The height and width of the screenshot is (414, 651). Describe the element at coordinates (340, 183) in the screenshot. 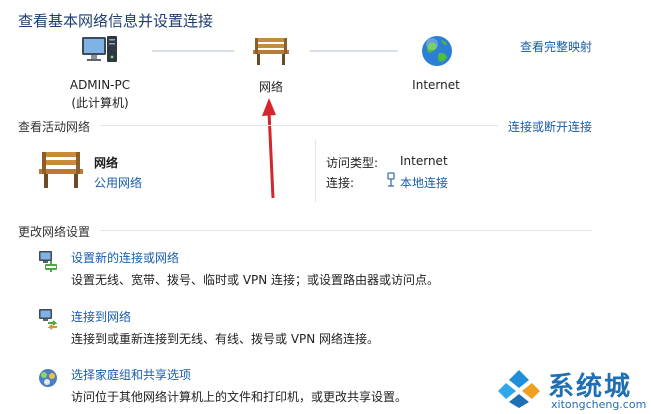

I see `connections-label: 连接:` at that location.